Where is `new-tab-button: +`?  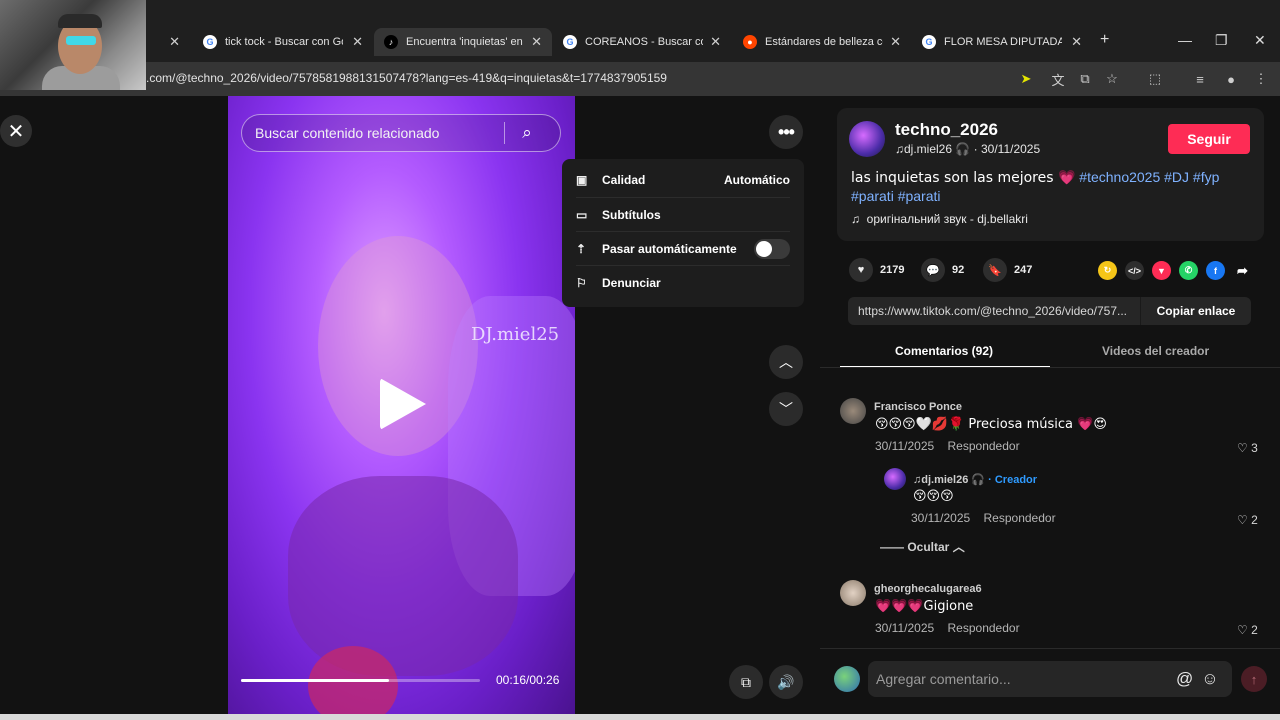
new-tab-button: + is located at coordinates (1104, 40).